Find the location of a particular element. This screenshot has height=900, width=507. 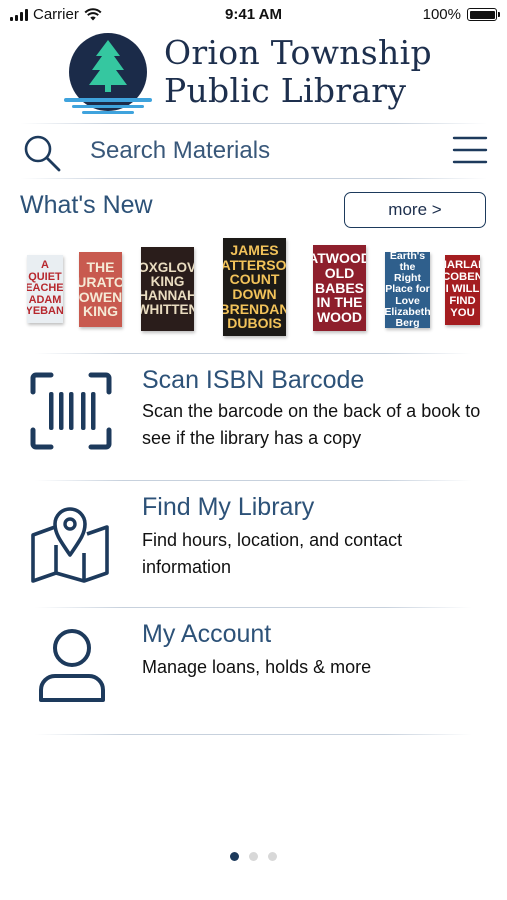

book-cover-text: the Right is located at coordinates (407, 273).